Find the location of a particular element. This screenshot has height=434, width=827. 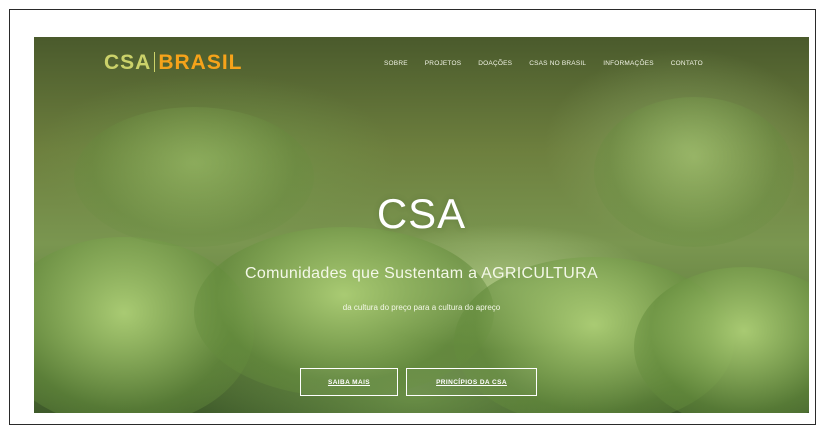

nav-item-csas-no-brasil: CSAS NO BRASIL is located at coordinates (557, 63).